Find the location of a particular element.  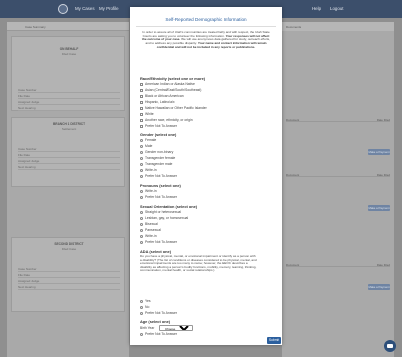

nav-help: Help is located at coordinates (316, 8).